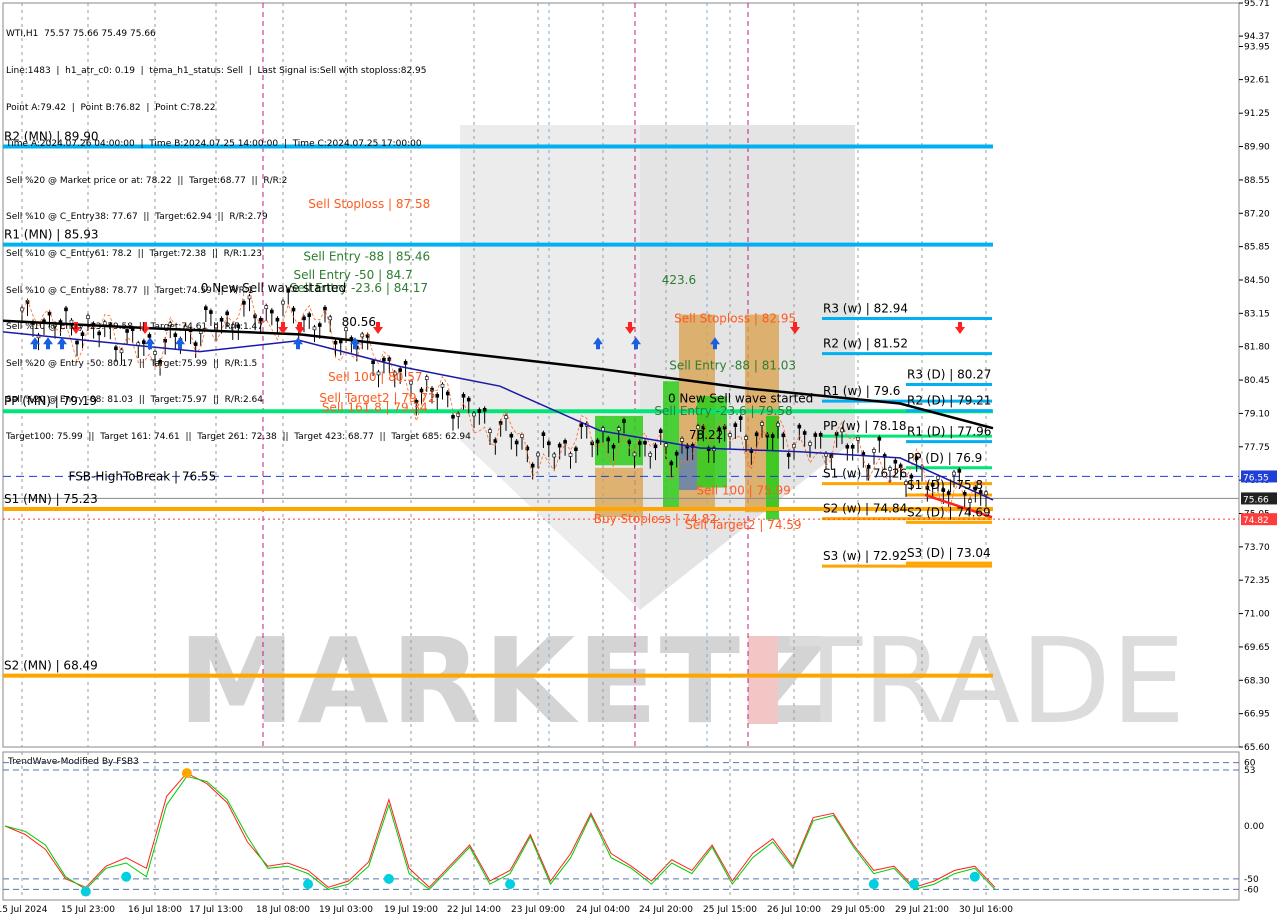 Image resolution: width=1280 pixels, height=924 pixels. What do you see at coordinates (945, 485) in the screenshot?
I see `level-label: S1 (D) | 75.8` at bounding box center [945, 485].